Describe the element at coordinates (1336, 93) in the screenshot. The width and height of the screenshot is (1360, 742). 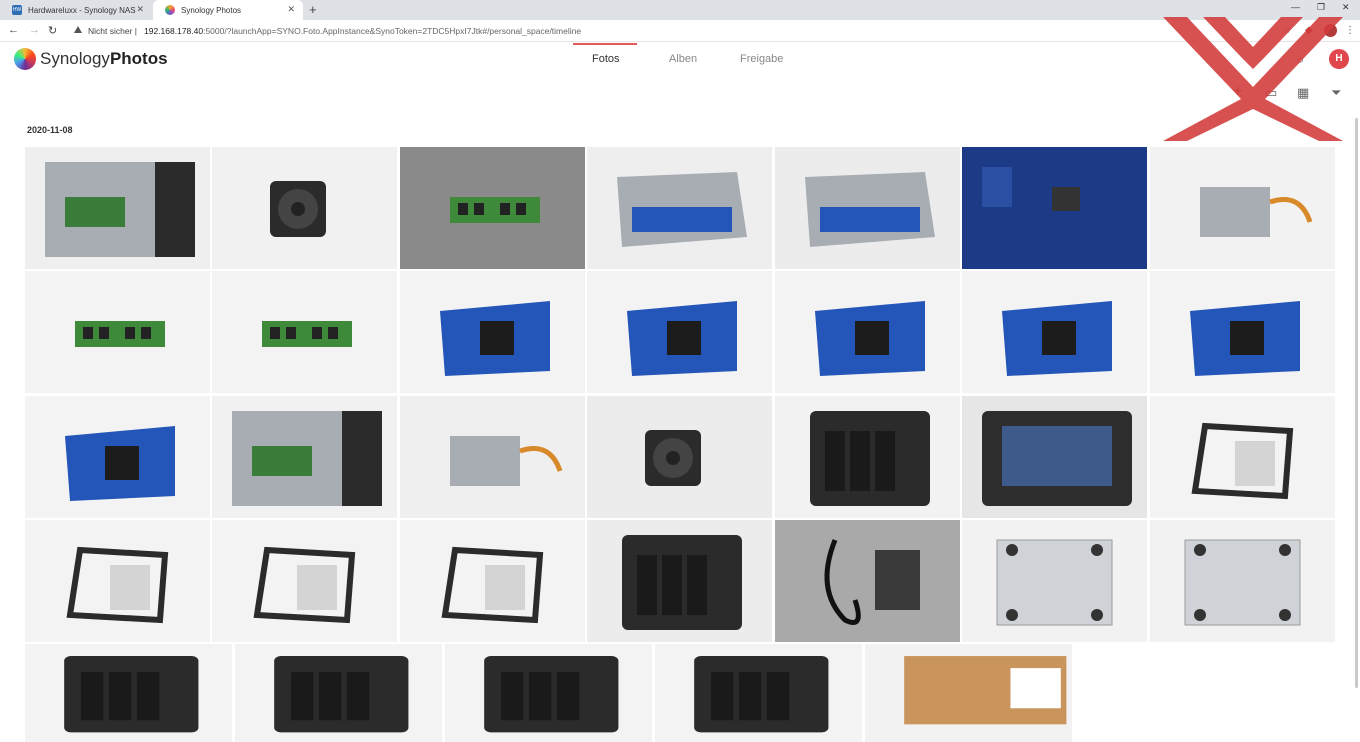
I see `filter-icon: ⏷` at that location.